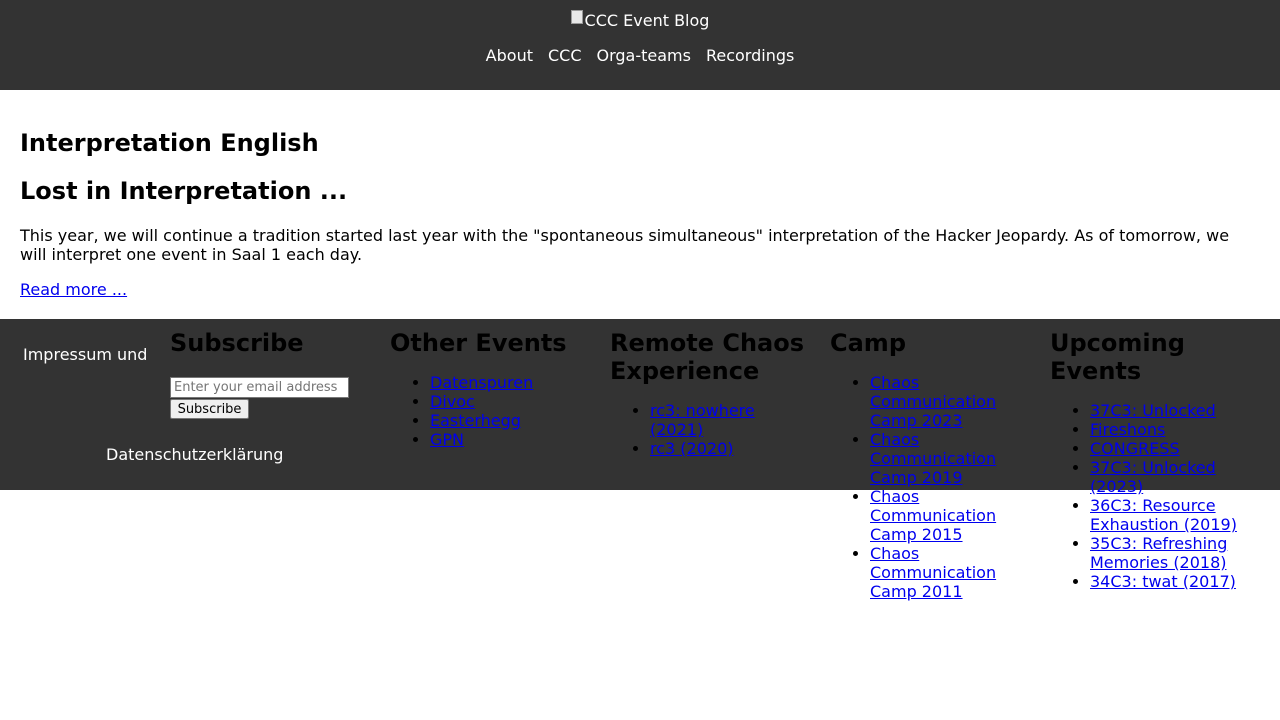 The image size is (1280, 720). Describe the element at coordinates (1153, 477) in the screenshot. I see `upcoming-event-link: 37C3: Unlocked (2023)` at that location.